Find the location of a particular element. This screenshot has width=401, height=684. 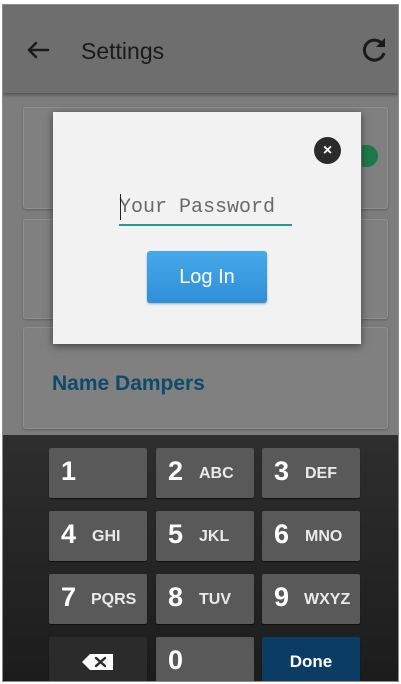

key-letters: GHI is located at coordinates (106, 536).